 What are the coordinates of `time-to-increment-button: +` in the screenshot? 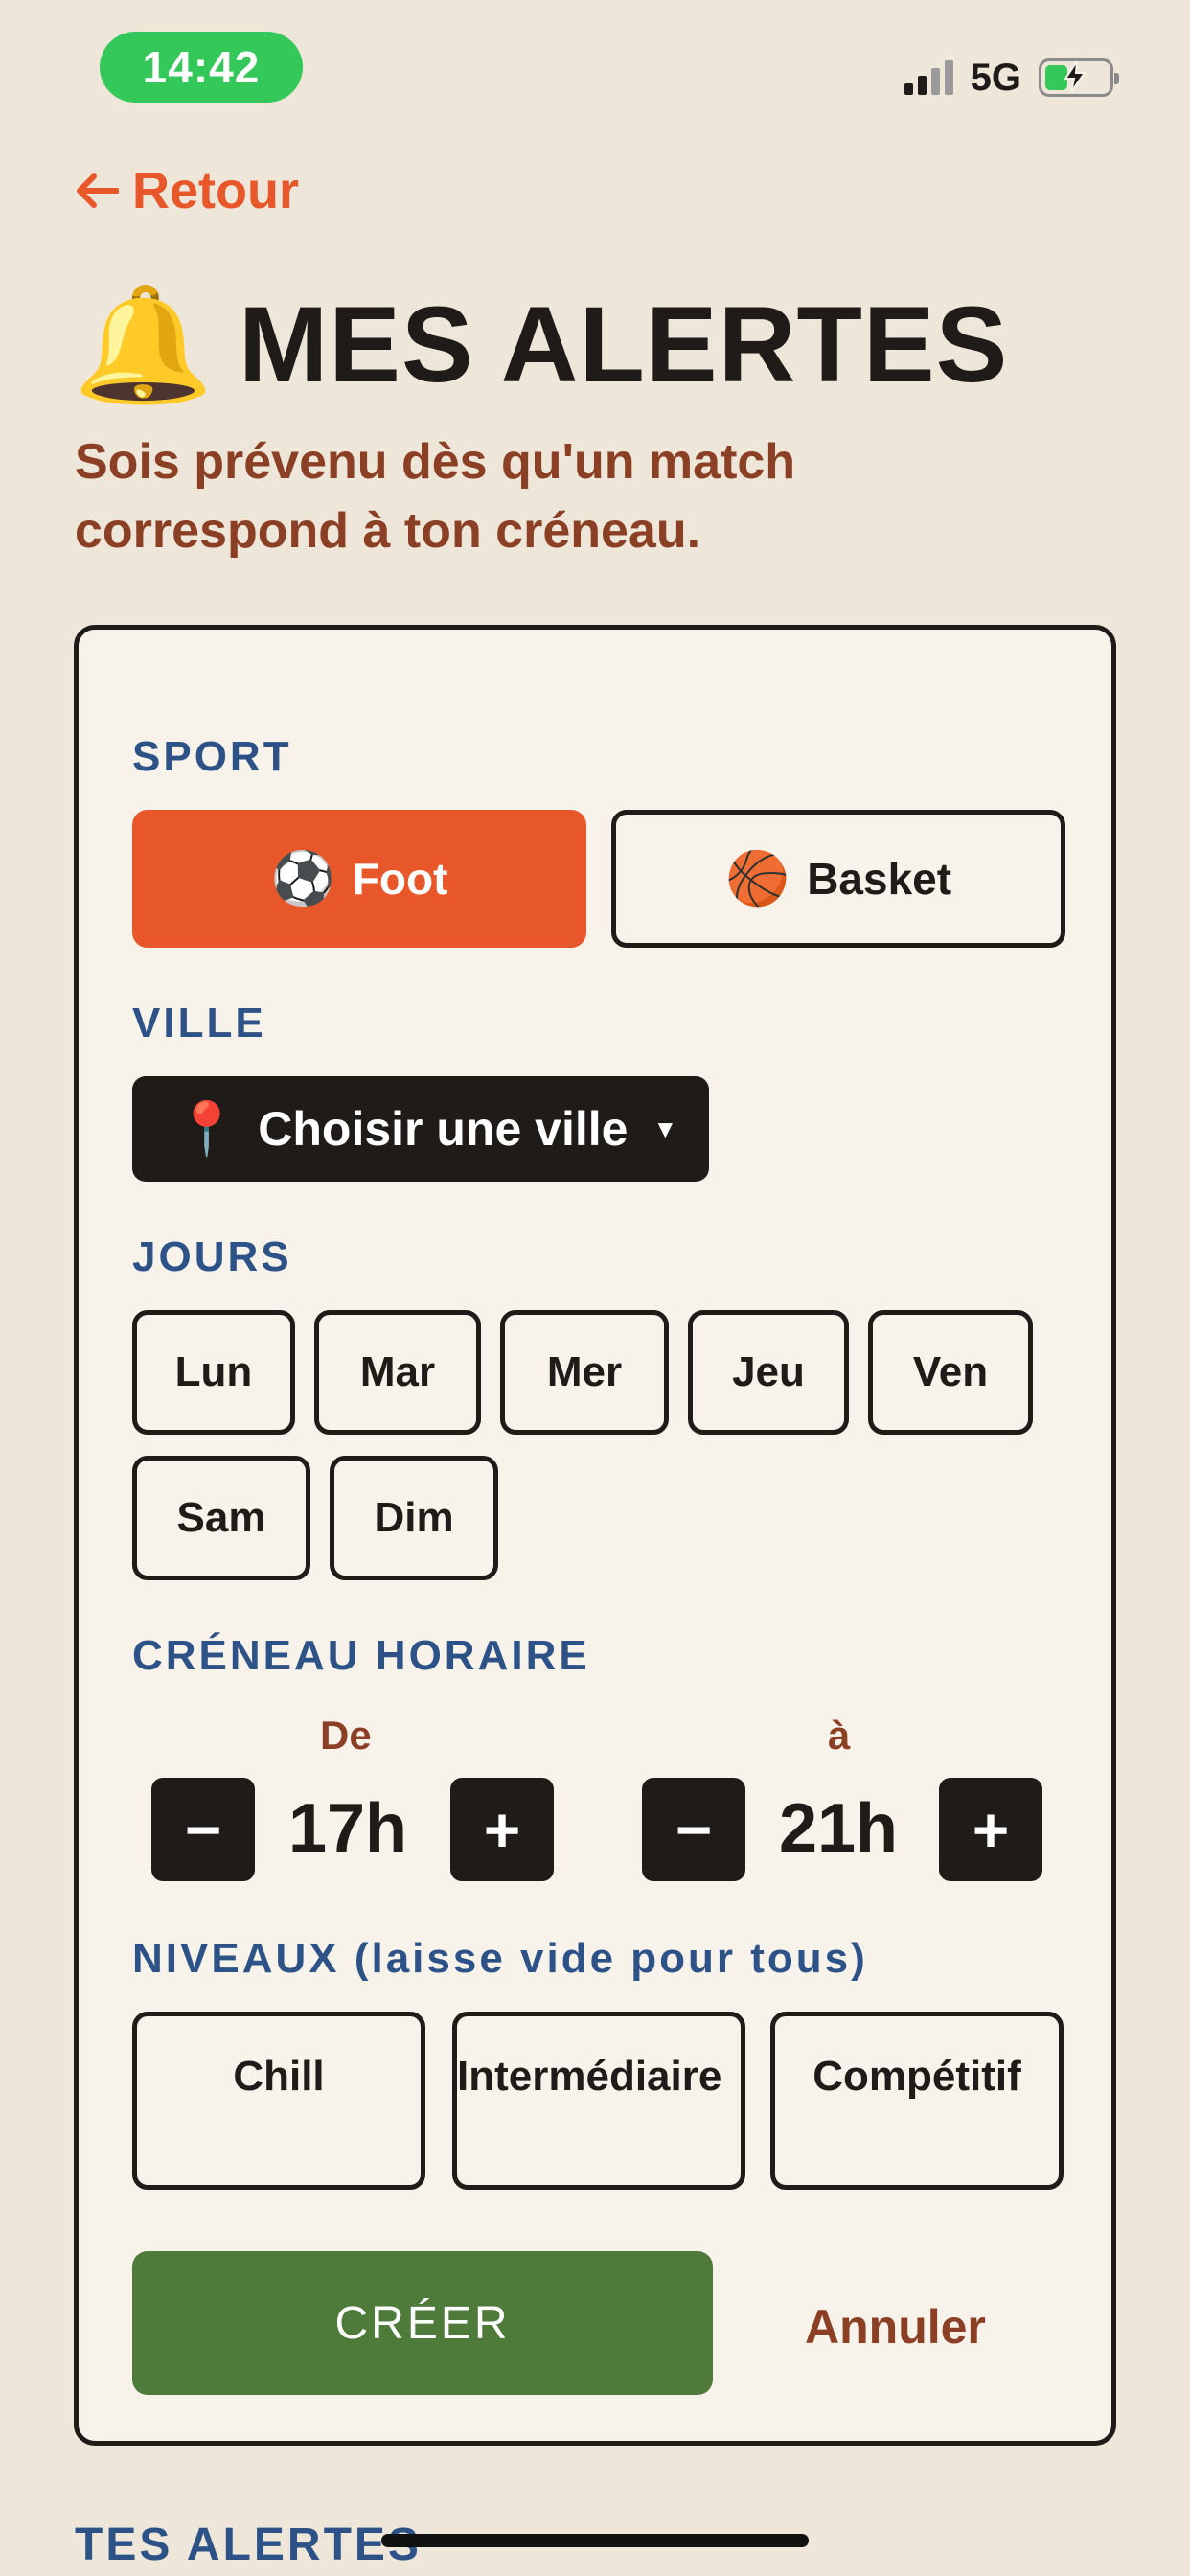 It's located at (990, 1829).